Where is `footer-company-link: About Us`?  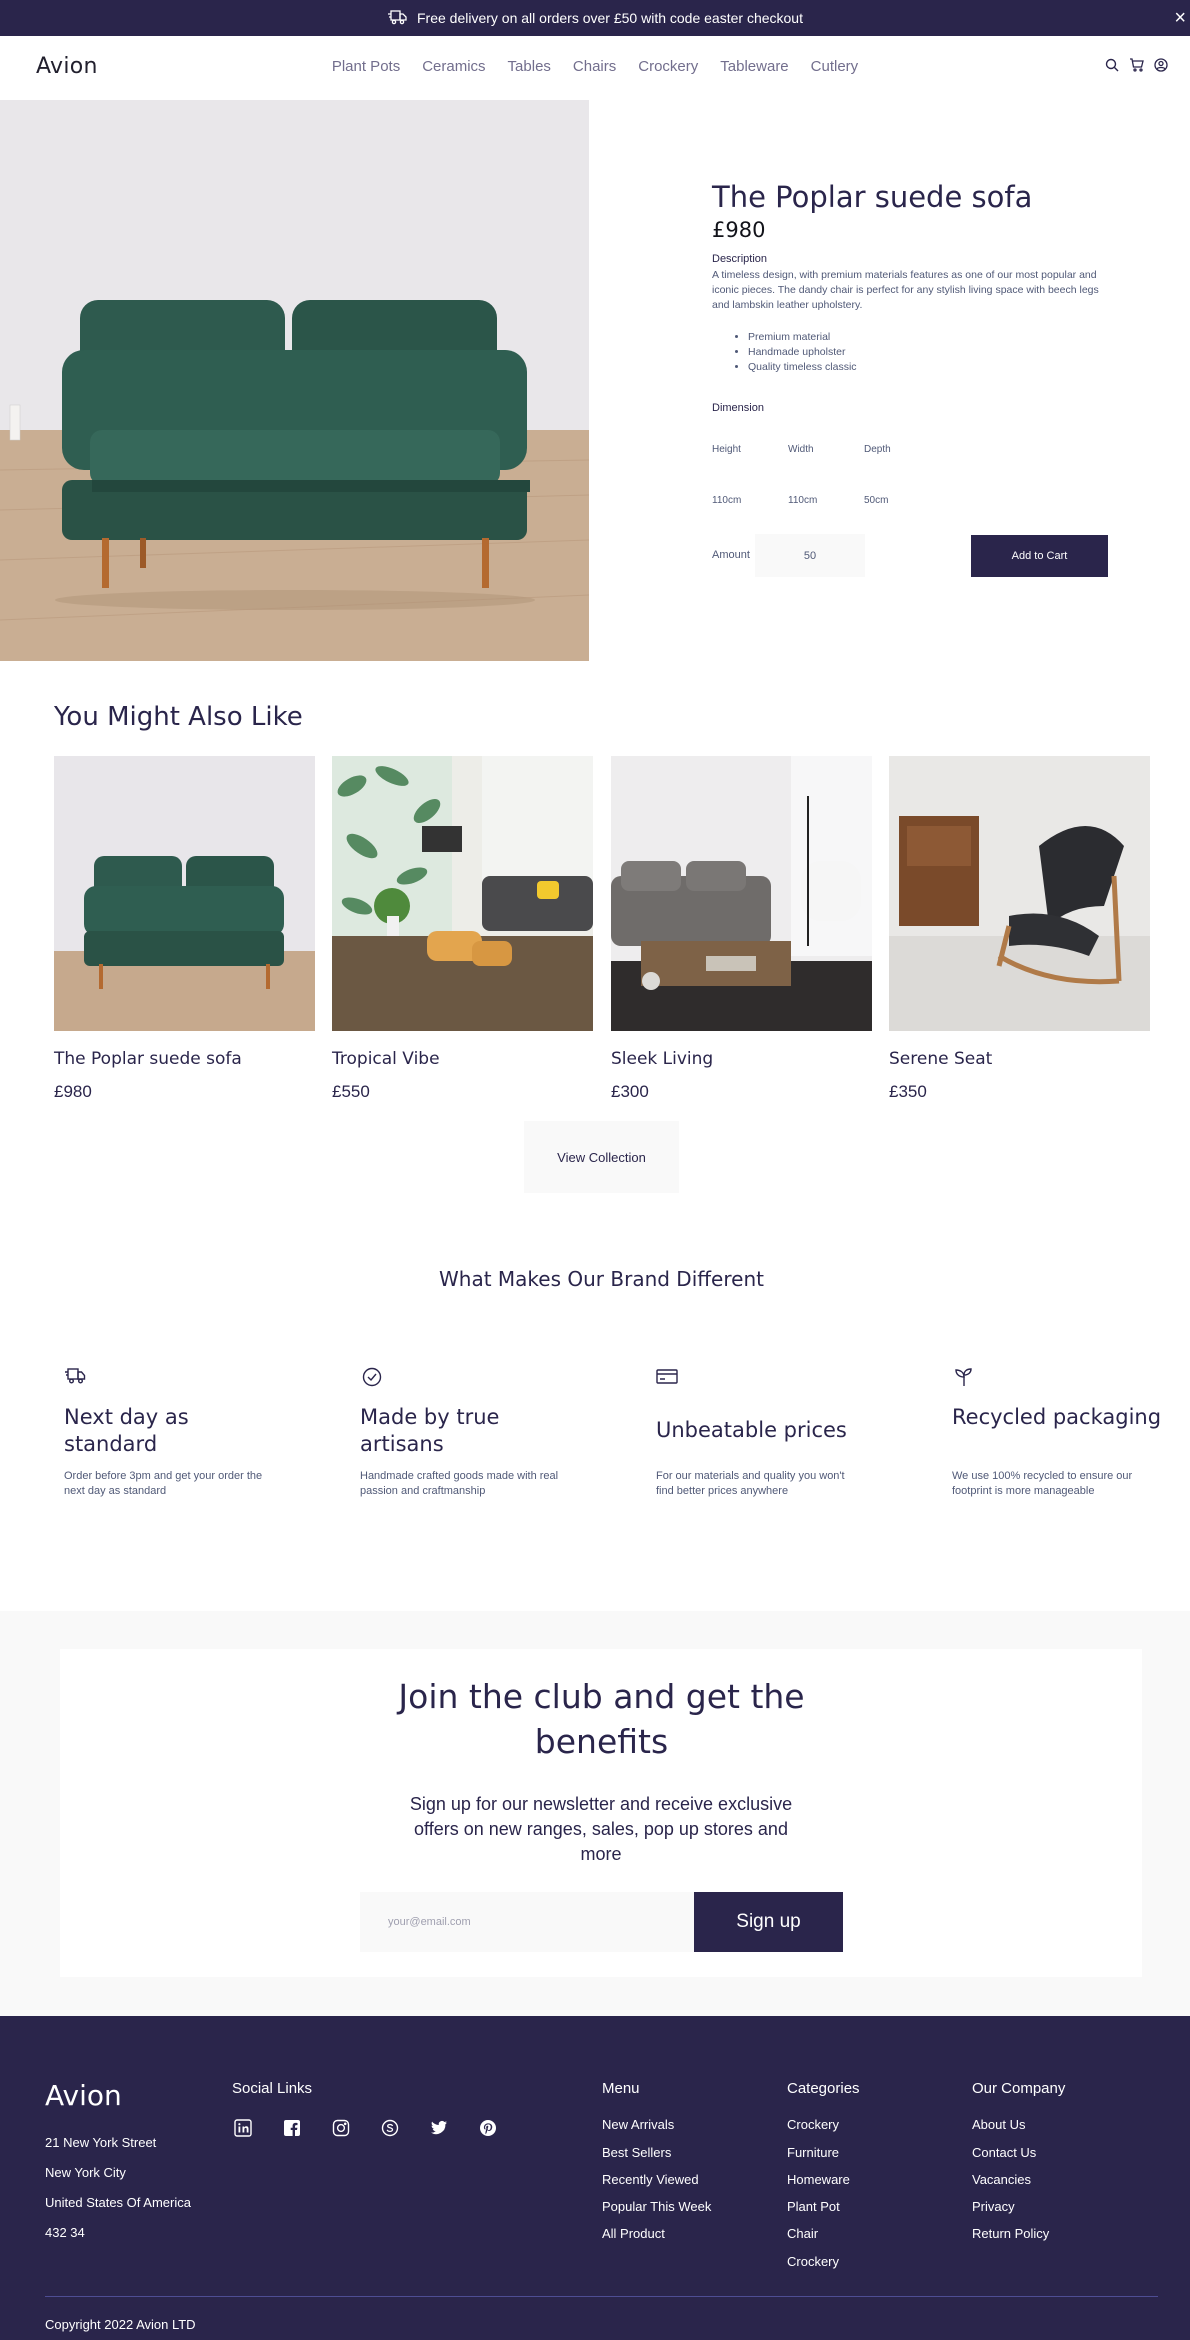 footer-company-link: About Us is located at coordinates (998, 2124).